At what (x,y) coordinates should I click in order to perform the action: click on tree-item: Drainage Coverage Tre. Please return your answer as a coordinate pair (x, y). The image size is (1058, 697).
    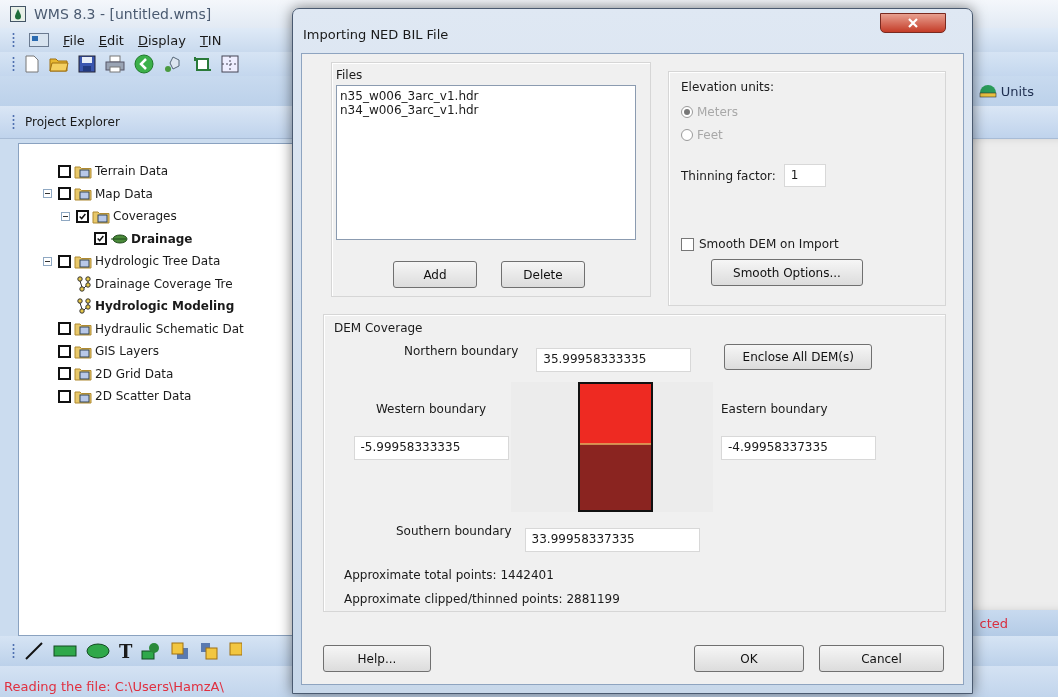
    Looking at the image, I should click on (164, 283).